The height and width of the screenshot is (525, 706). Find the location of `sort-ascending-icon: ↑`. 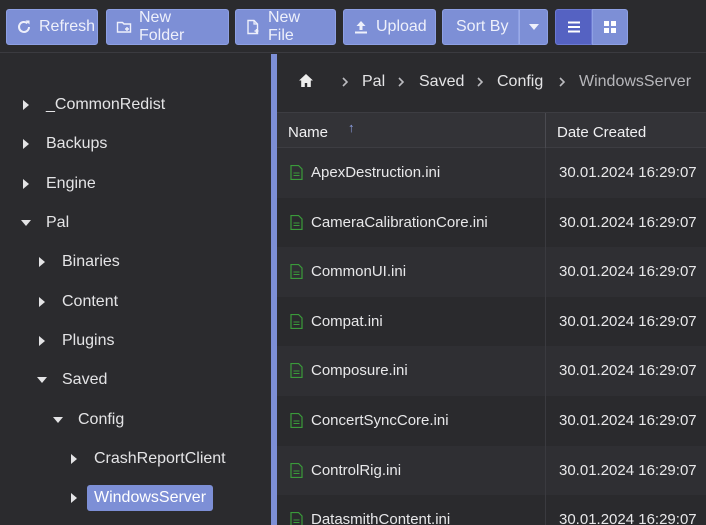

sort-ascending-icon: ↑ is located at coordinates (351, 127).